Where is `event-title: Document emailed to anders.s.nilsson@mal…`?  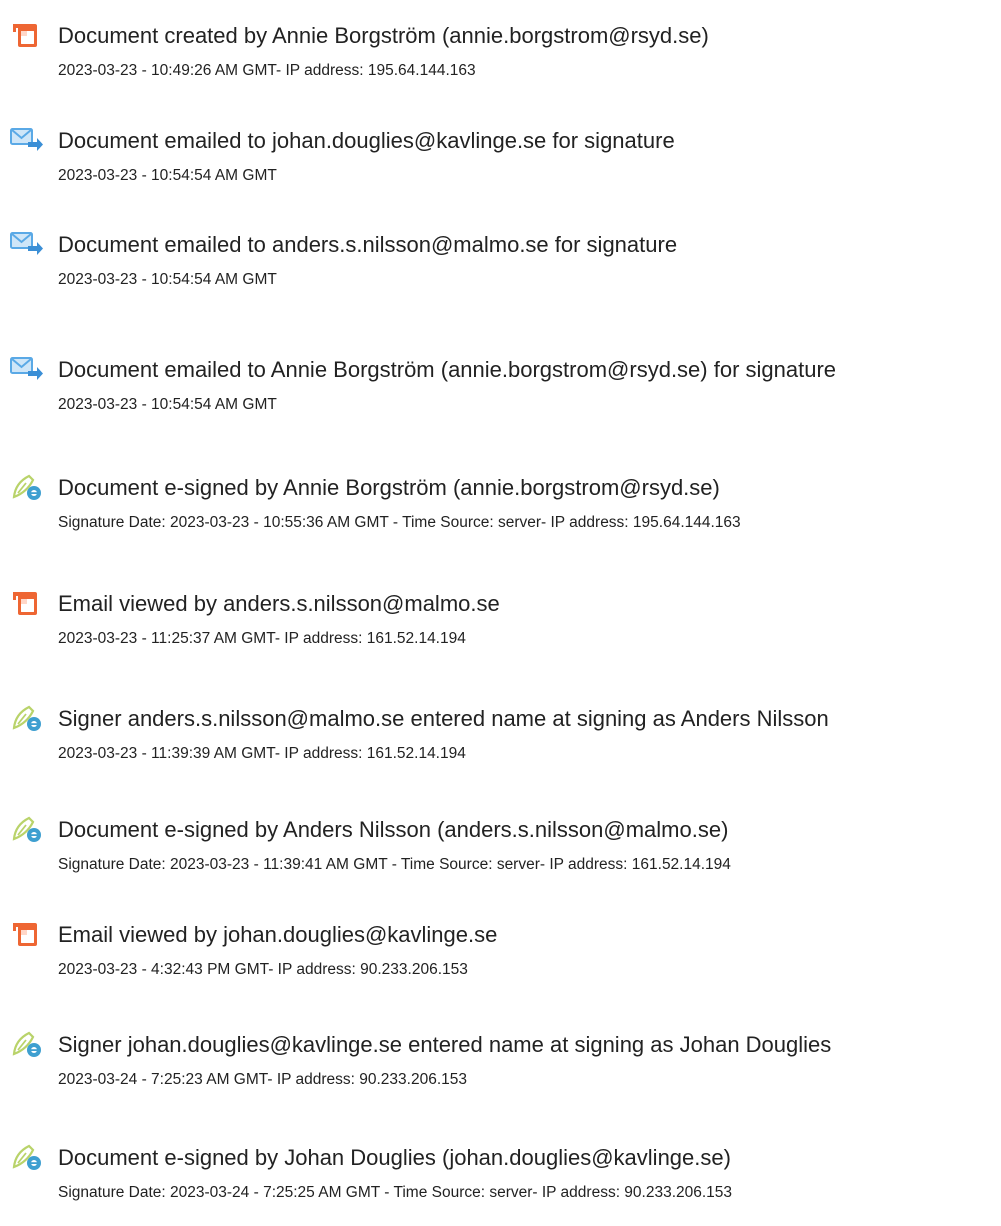 event-title: Document emailed to anders.s.nilsson@mal… is located at coordinates (368, 244).